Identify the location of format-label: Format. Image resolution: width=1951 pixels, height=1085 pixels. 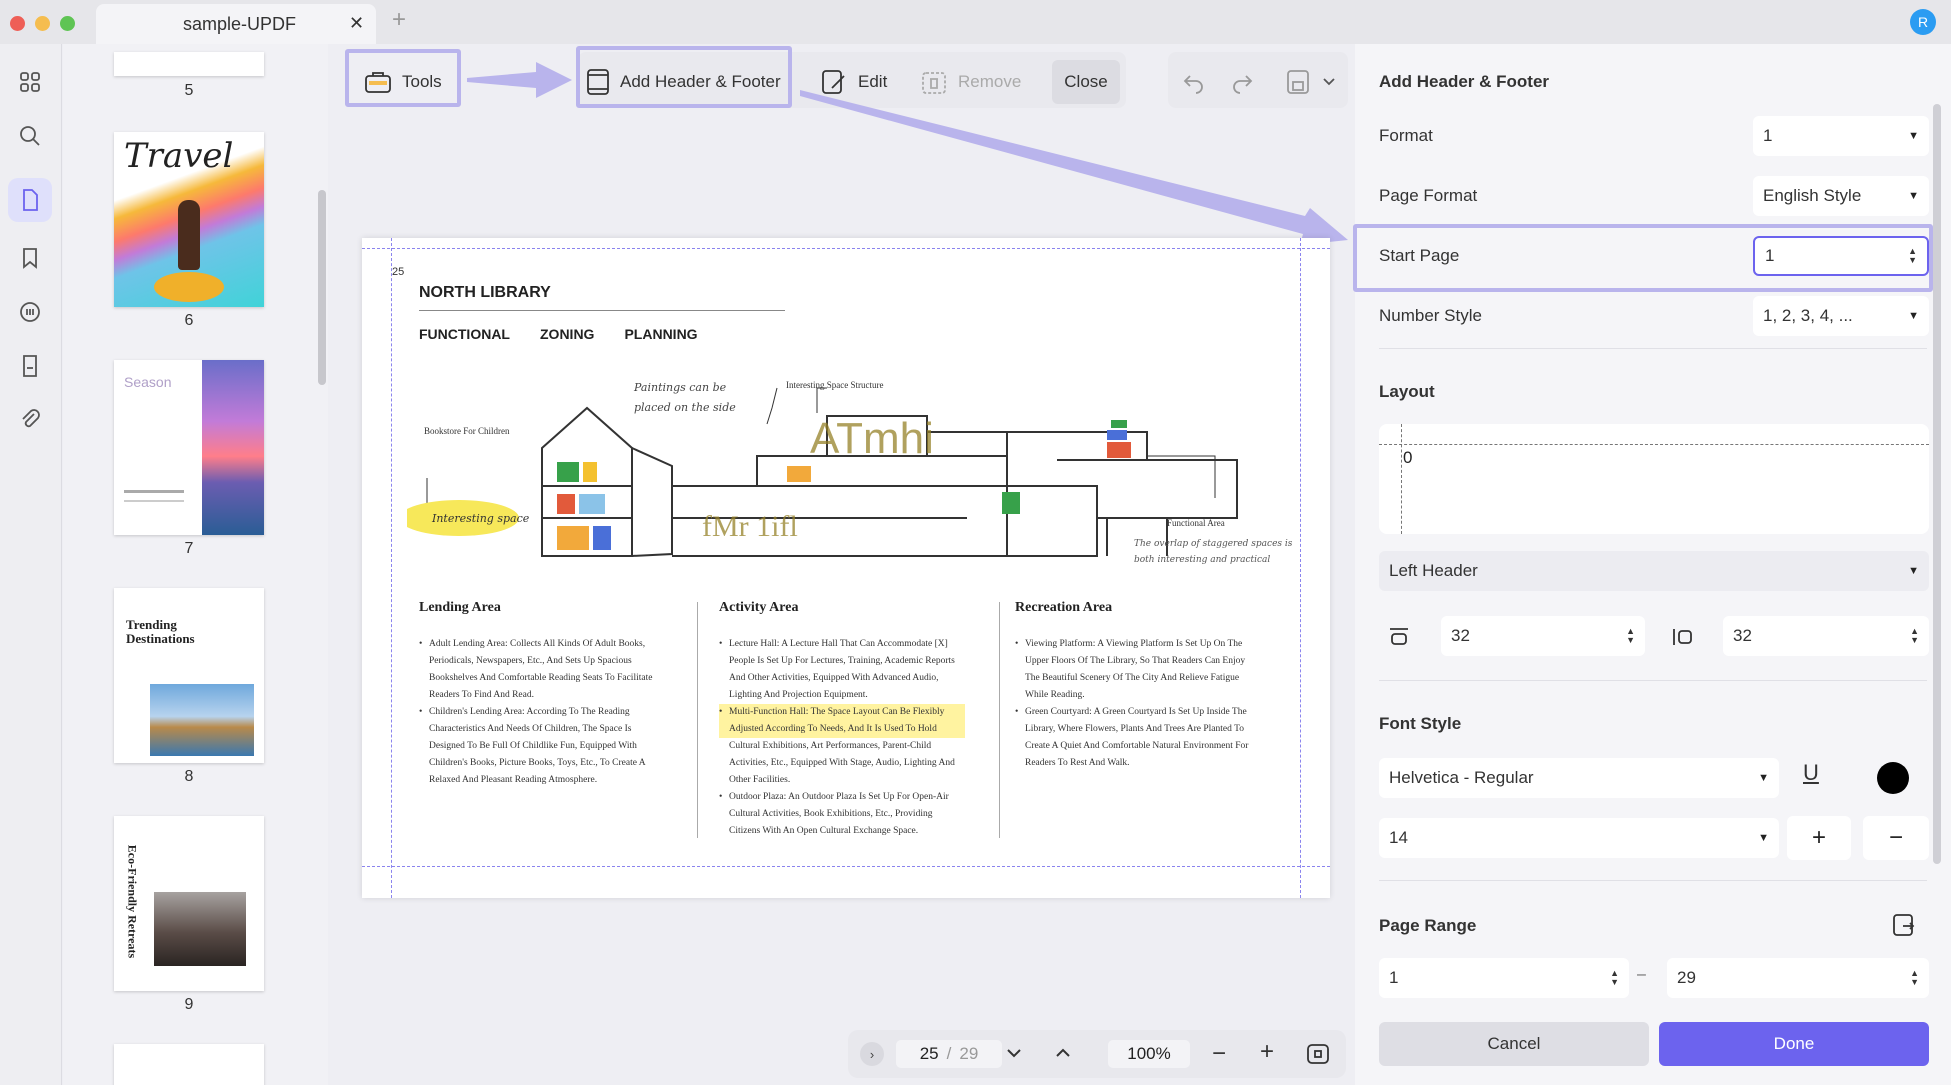
(1406, 135).